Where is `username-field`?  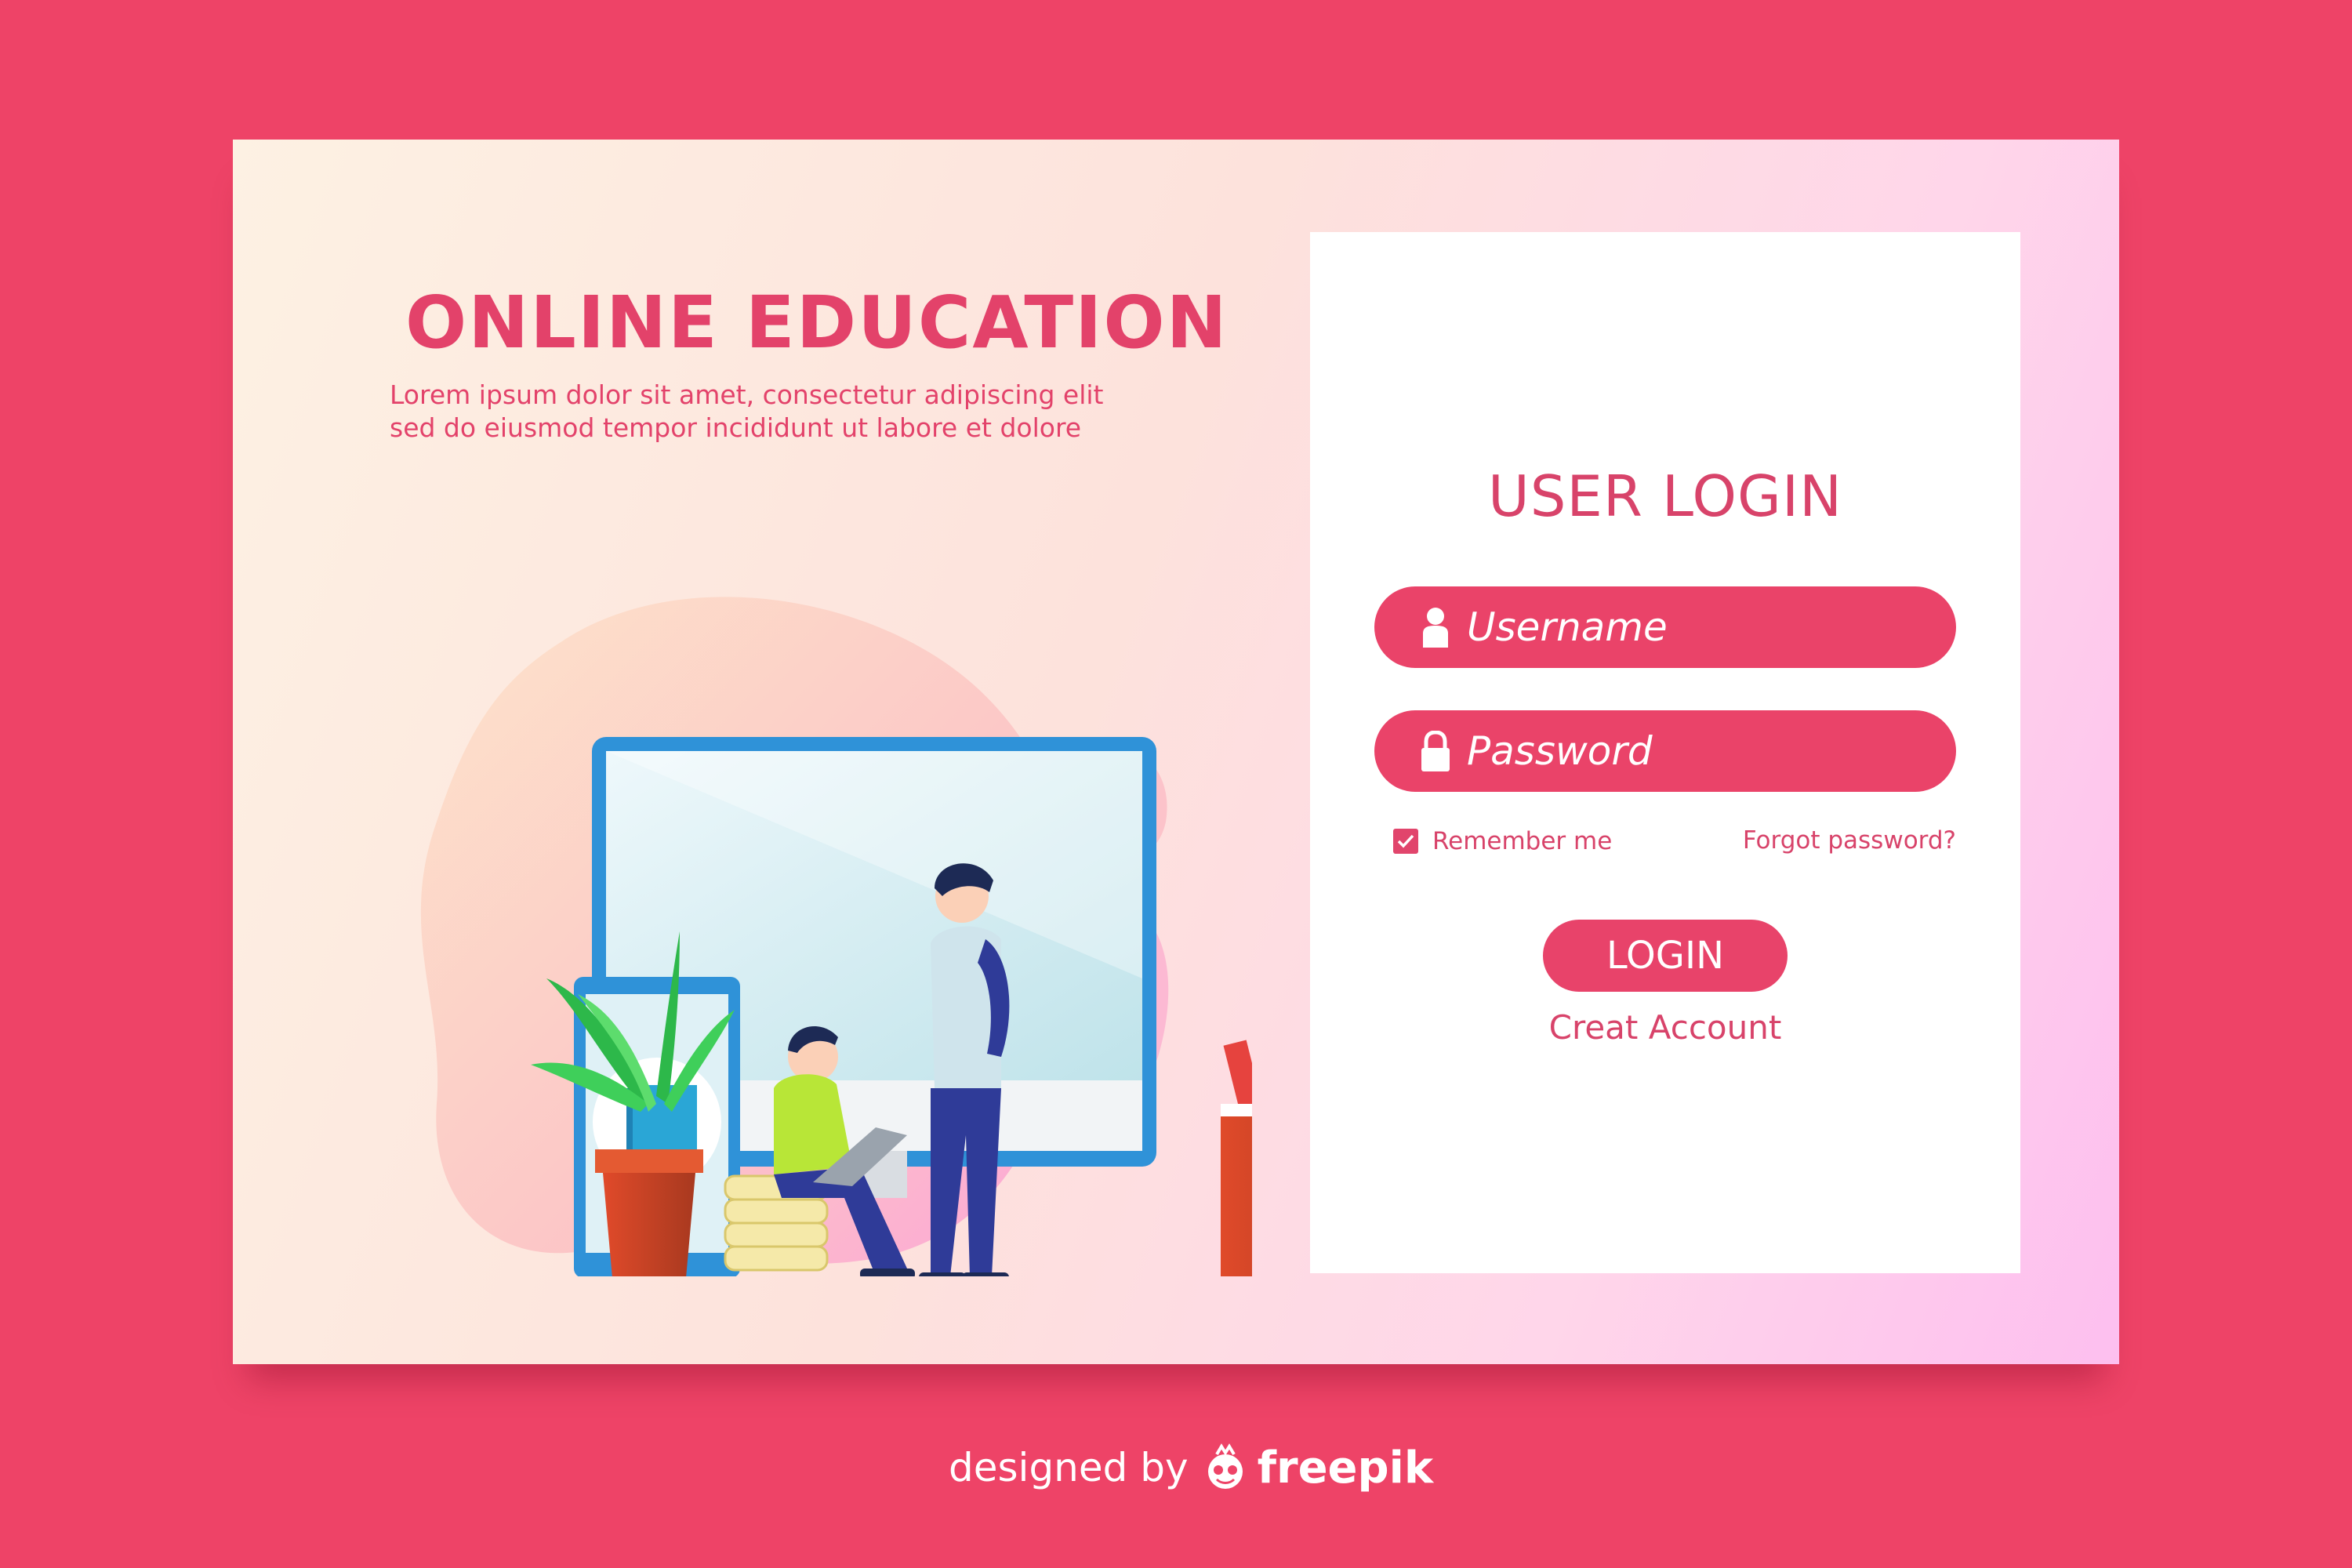 username-field is located at coordinates (1665, 627).